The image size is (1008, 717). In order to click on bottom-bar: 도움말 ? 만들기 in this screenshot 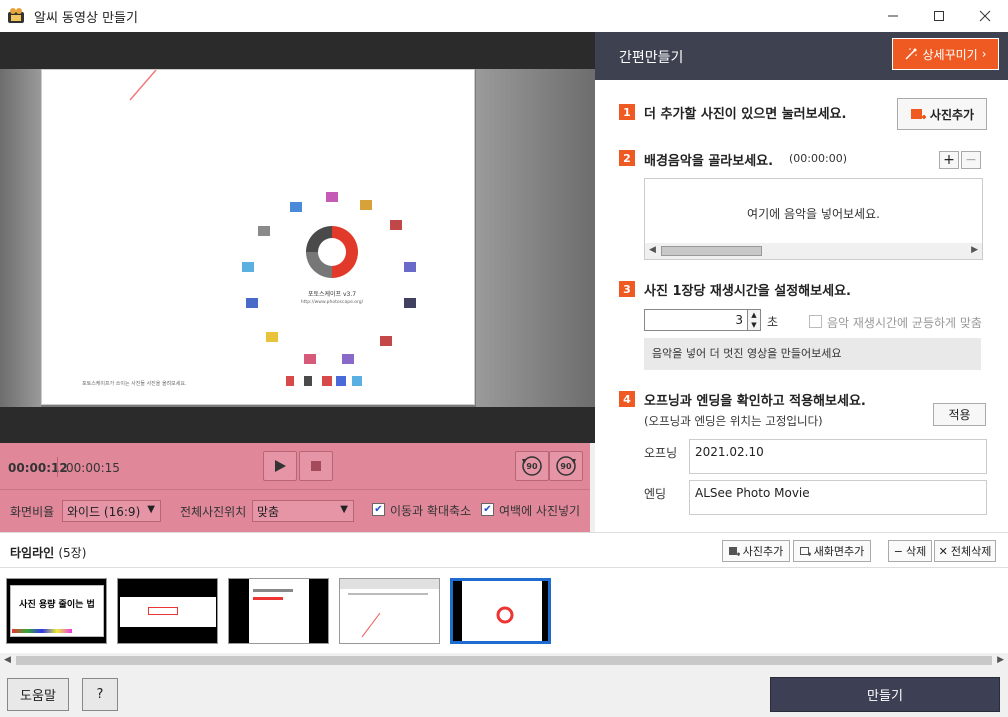, I will do `click(504, 692)`.